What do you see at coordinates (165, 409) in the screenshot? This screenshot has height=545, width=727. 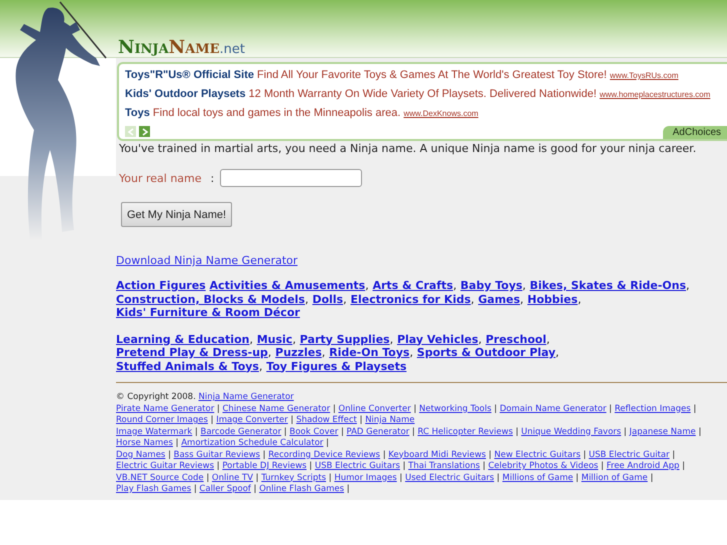 I see `footer-link: Pirate Name Generator` at bounding box center [165, 409].